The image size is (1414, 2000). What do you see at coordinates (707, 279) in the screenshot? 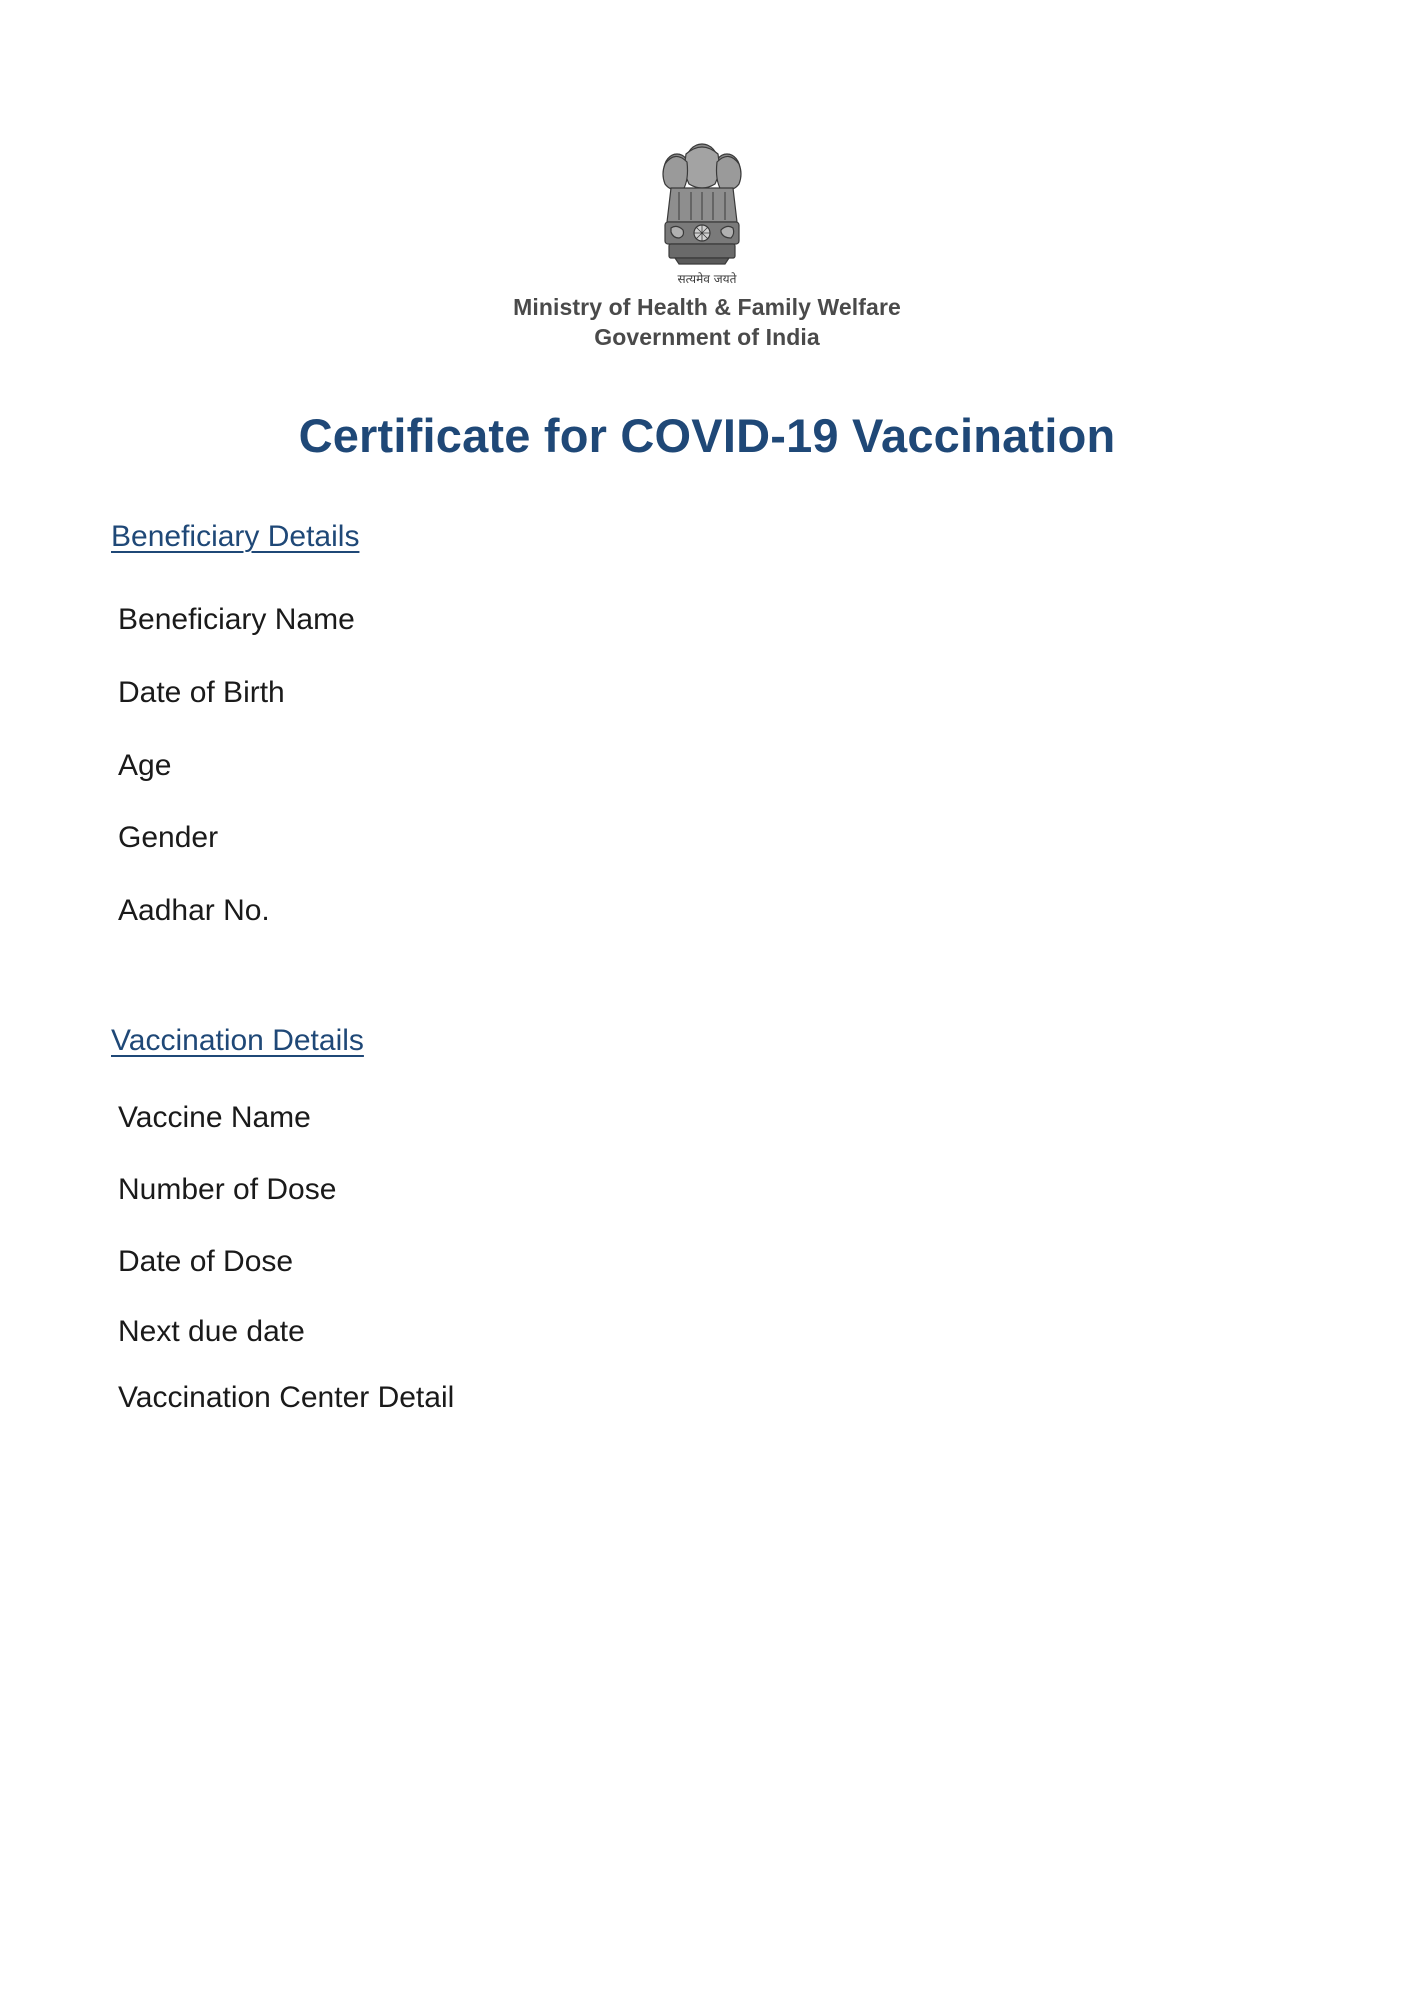
I see `emblem-motto: सत्यमेव जयते` at bounding box center [707, 279].